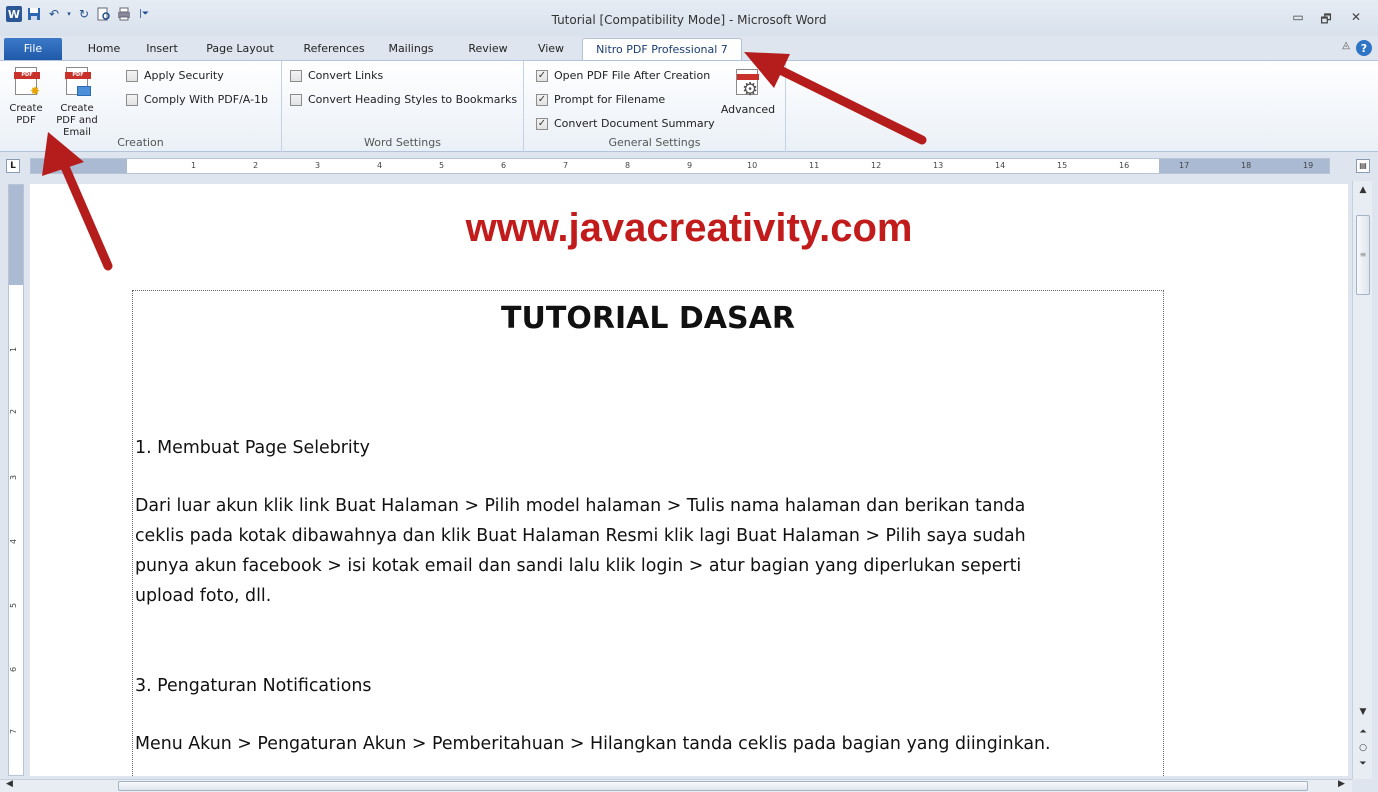  Describe the element at coordinates (1184, 165) in the screenshot. I see `ruler-number: 17` at that location.